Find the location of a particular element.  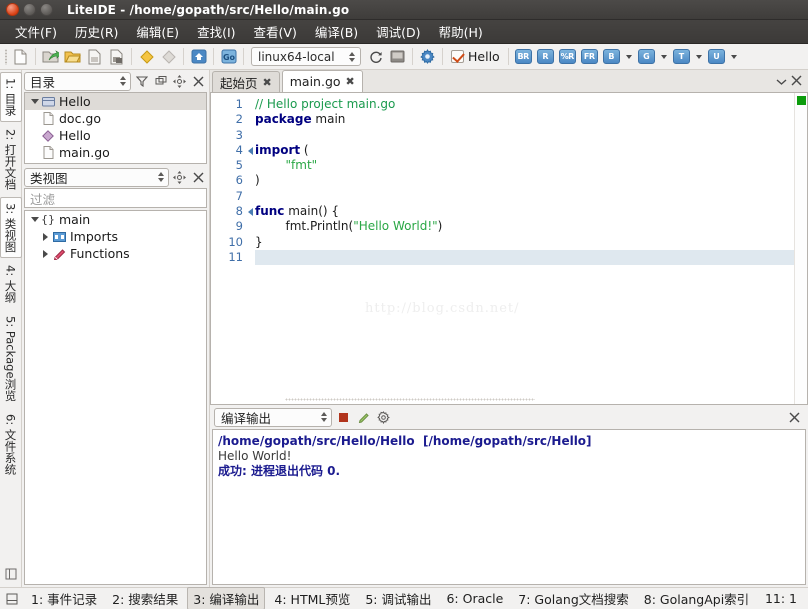

menu-debug: 调试(D) is located at coordinates (398, 31).